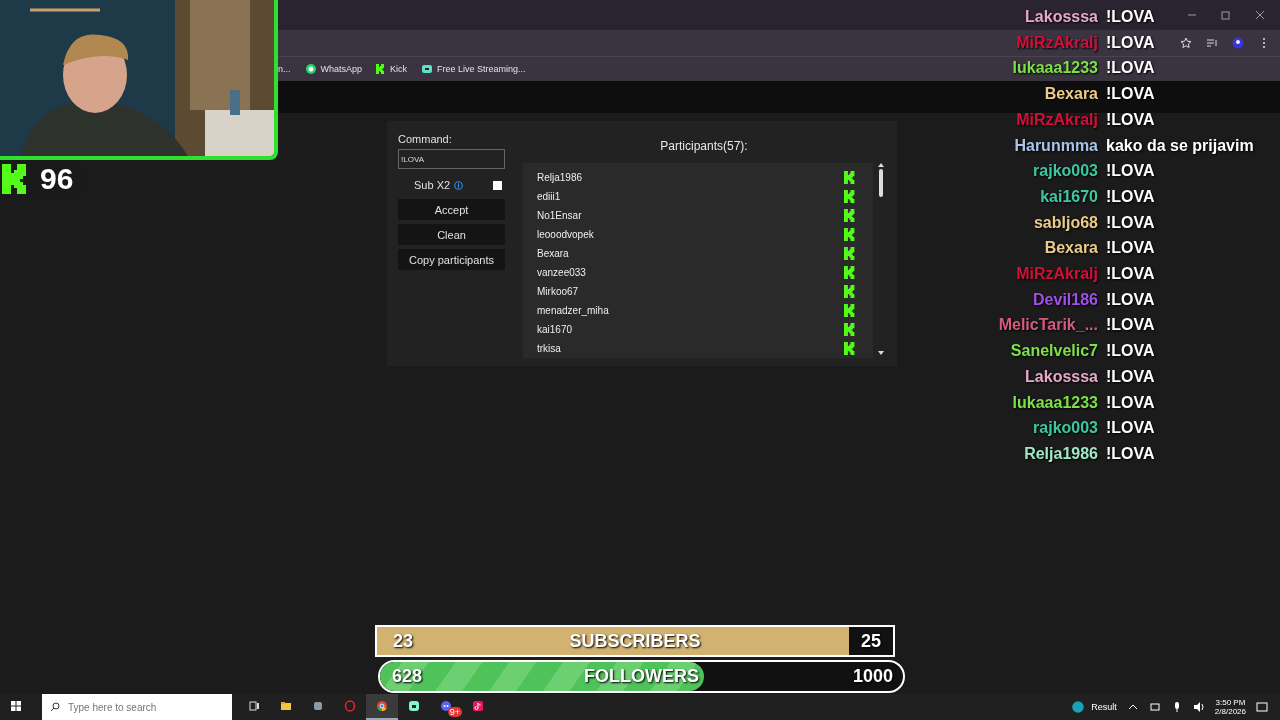  I want to click on participant-name: kai1670, so click(555, 329).